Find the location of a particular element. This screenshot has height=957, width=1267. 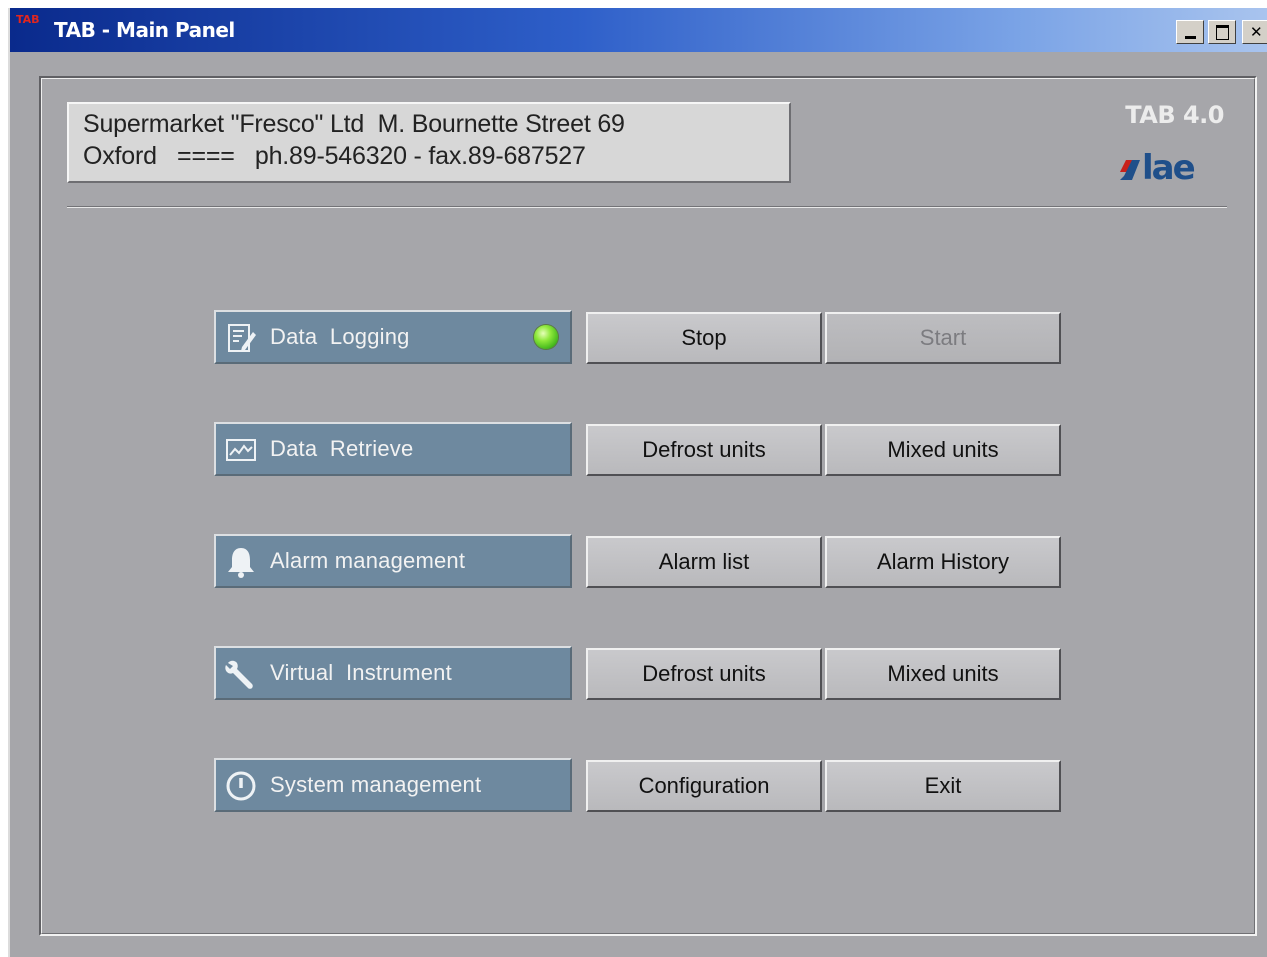

row-label-data-logging: Data Logging is located at coordinates (393, 337).